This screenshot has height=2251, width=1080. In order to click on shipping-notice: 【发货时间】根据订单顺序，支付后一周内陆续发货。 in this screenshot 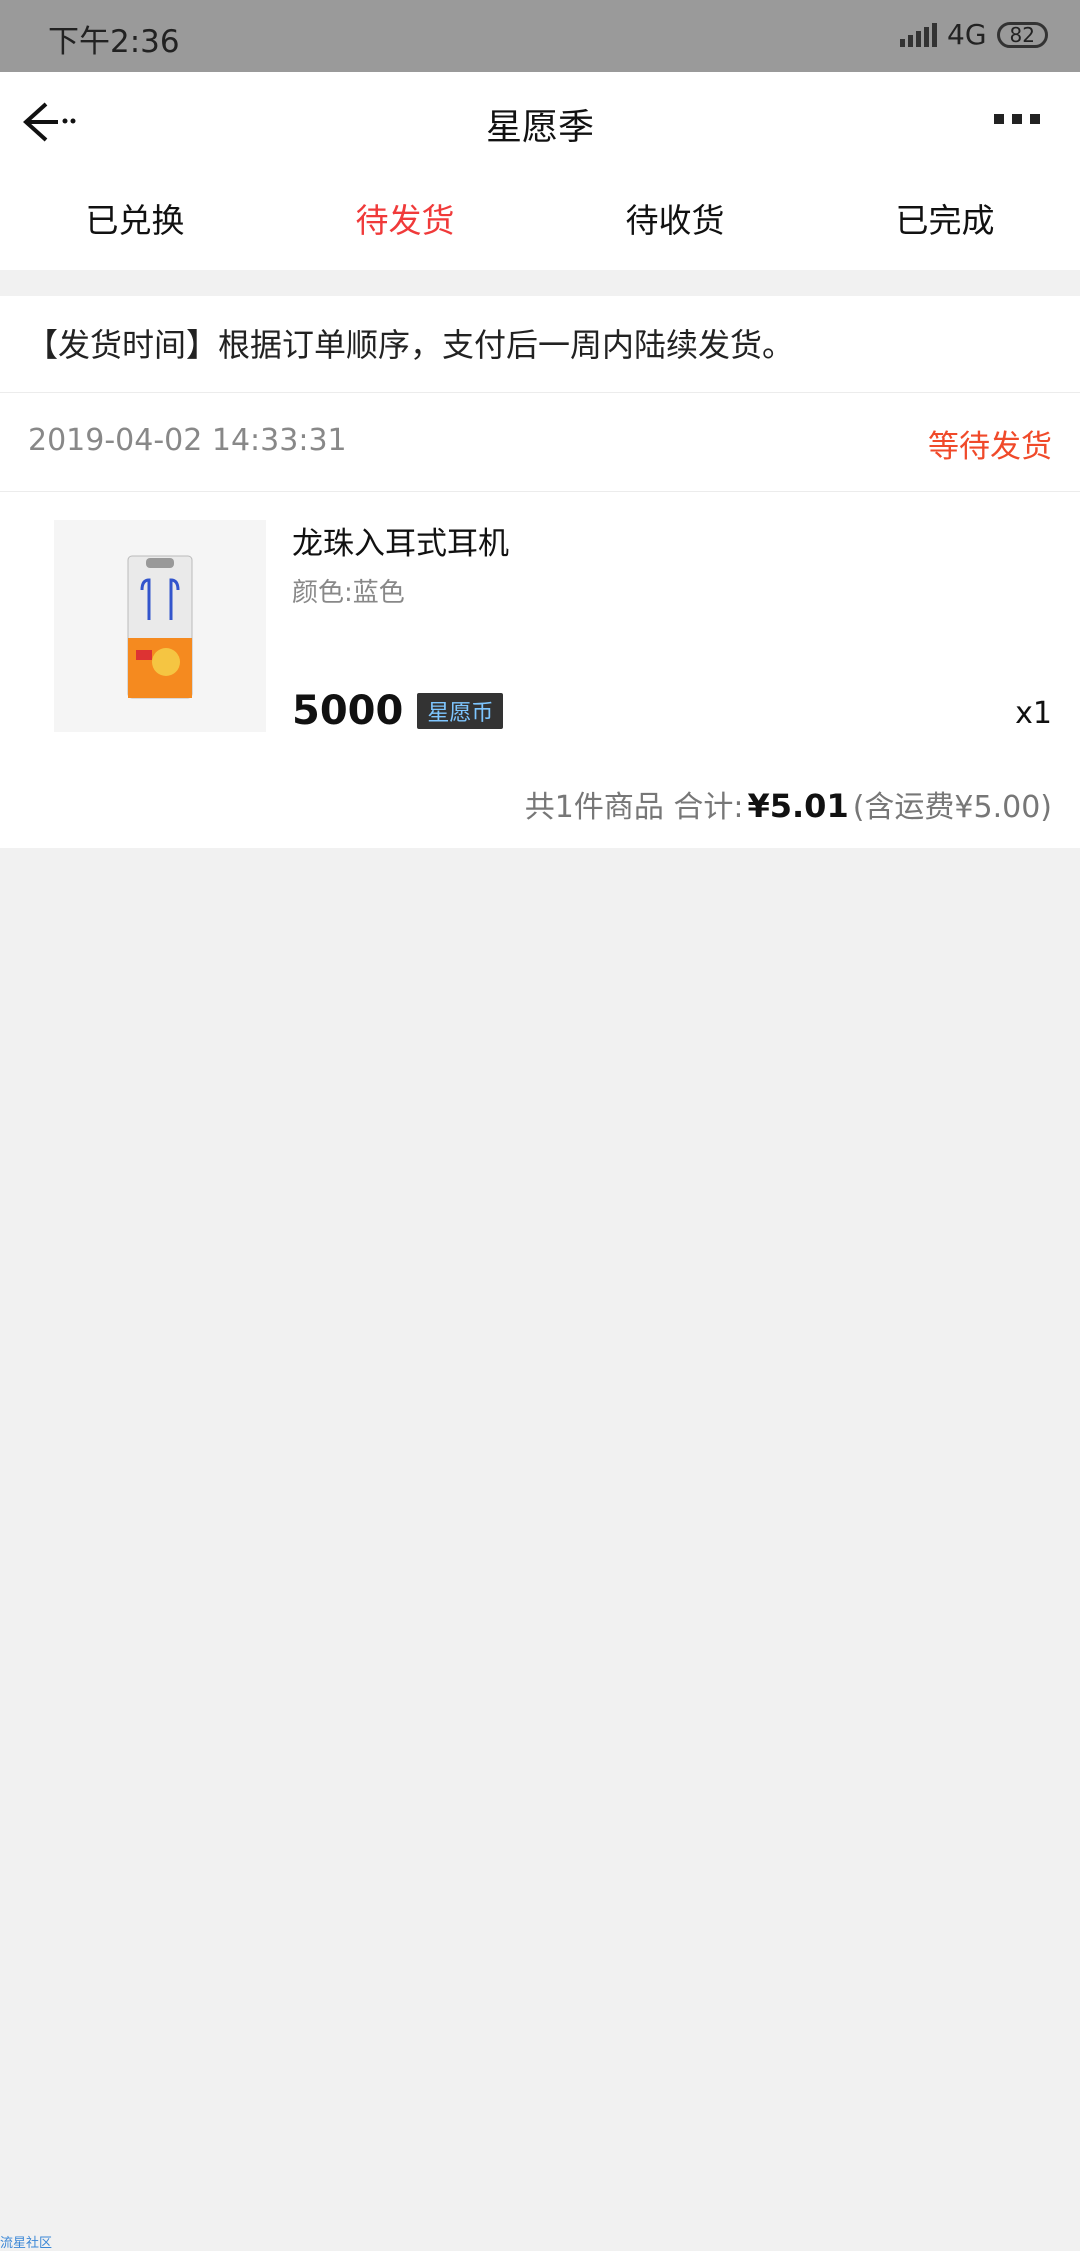, I will do `click(540, 344)`.